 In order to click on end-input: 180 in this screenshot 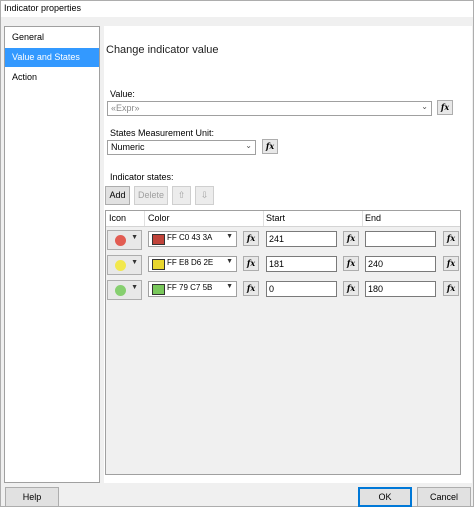, I will do `click(400, 289)`.